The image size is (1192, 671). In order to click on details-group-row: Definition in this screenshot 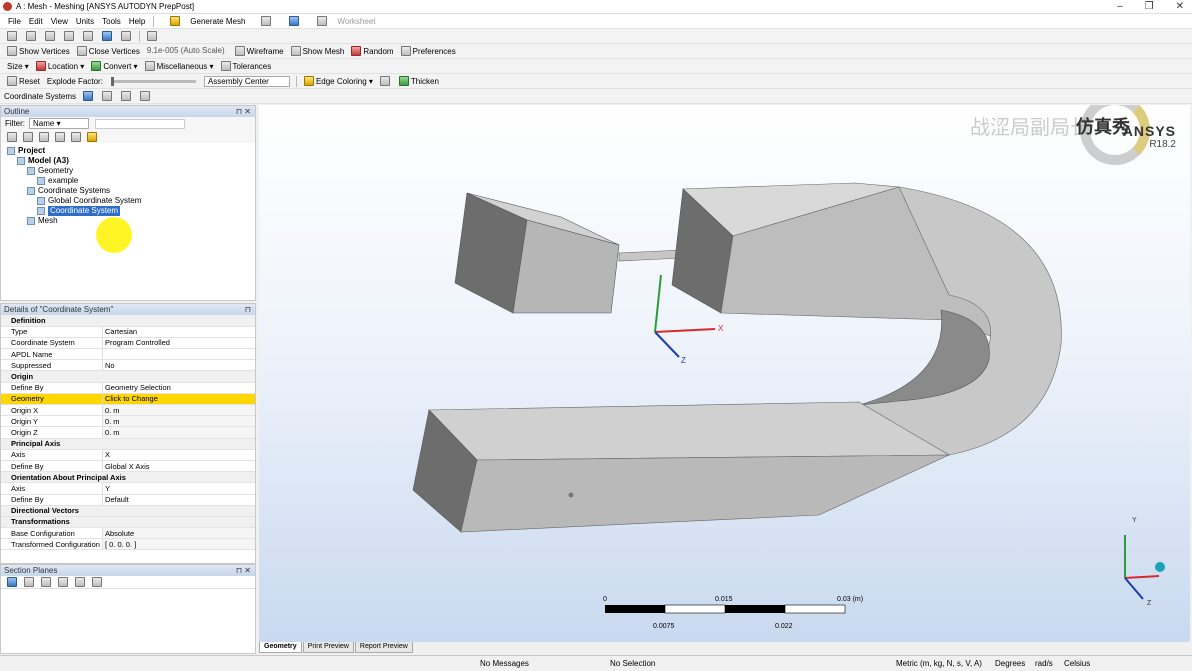, I will do `click(128, 321)`.